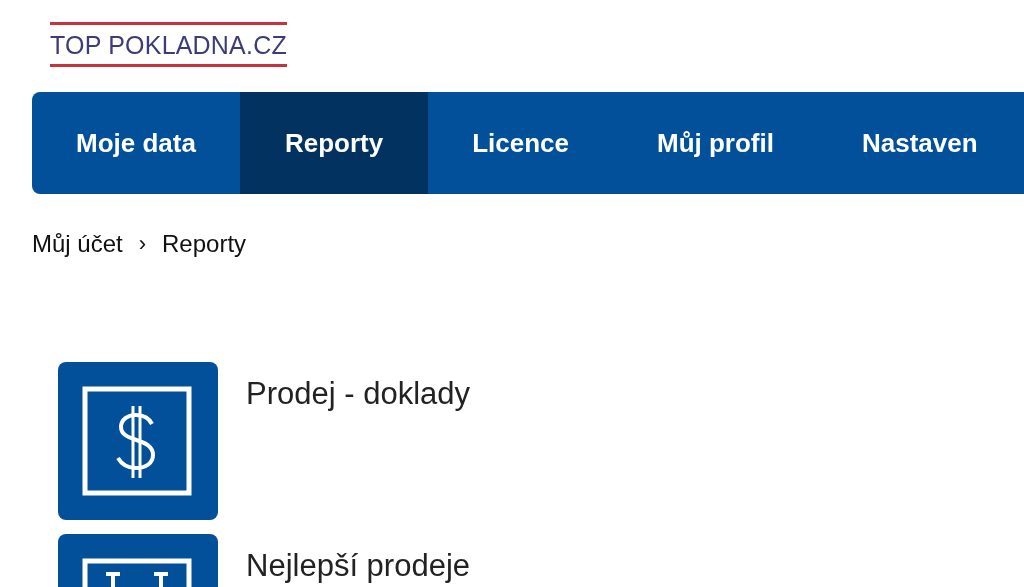  What do you see at coordinates (920, 143) in the screenshot?
I see `nav-tab: Nastaven` at bounding box center [920, 143].